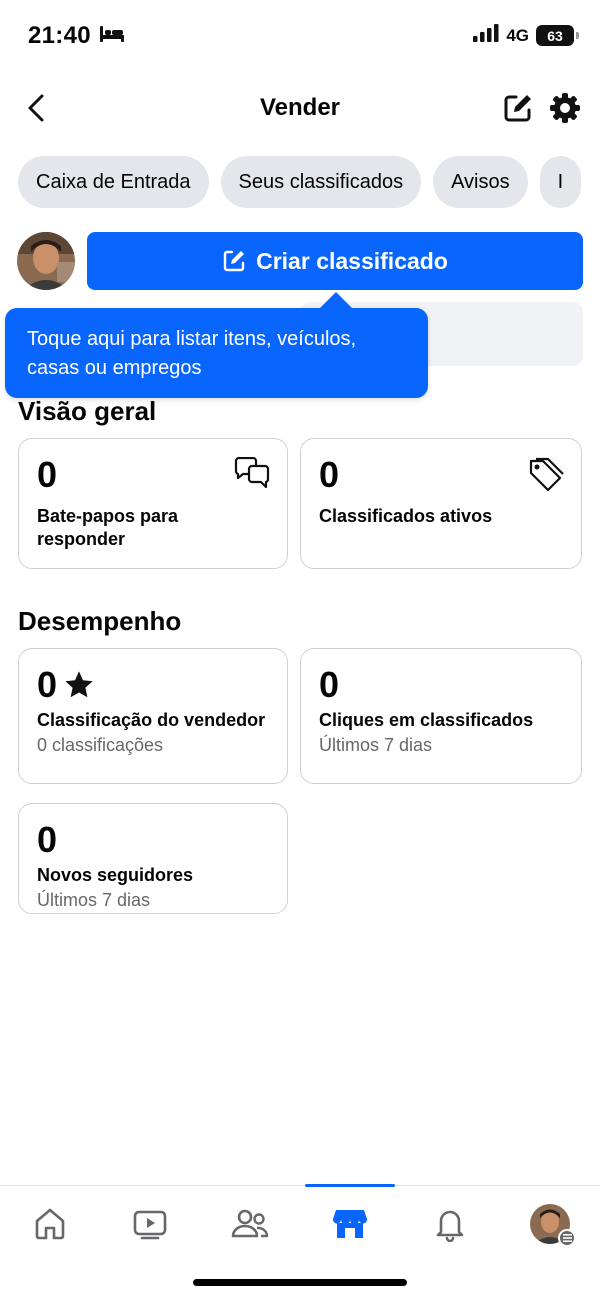 This screenshot has width=600, height=1299. What do you see at coordinates (94, 900) in the screenshot?
I see `new-followers-period: Últimos 7 dias` at bounding box center [94, 900].